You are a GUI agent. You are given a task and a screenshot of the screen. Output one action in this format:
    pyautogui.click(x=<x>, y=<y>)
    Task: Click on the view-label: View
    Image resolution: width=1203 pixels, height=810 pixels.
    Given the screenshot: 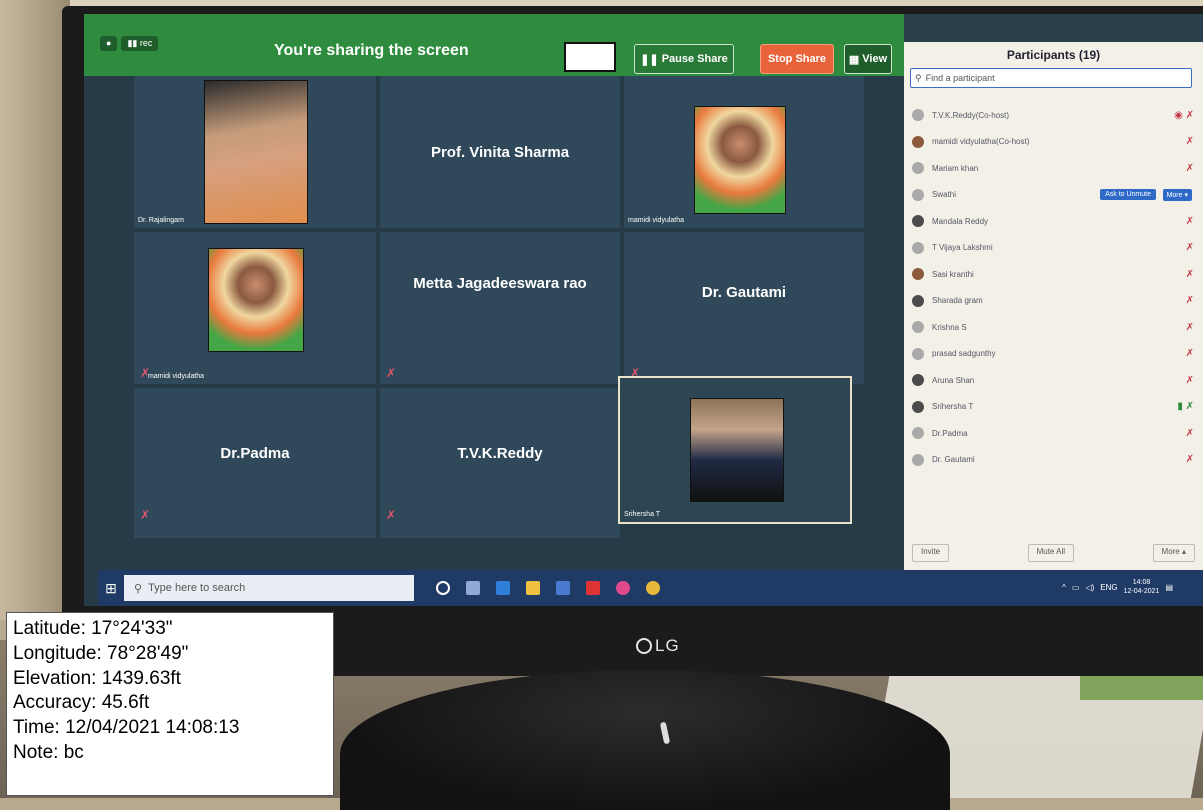 What is the action you would take?
    pyautogui.click(x=875, y=59)
    